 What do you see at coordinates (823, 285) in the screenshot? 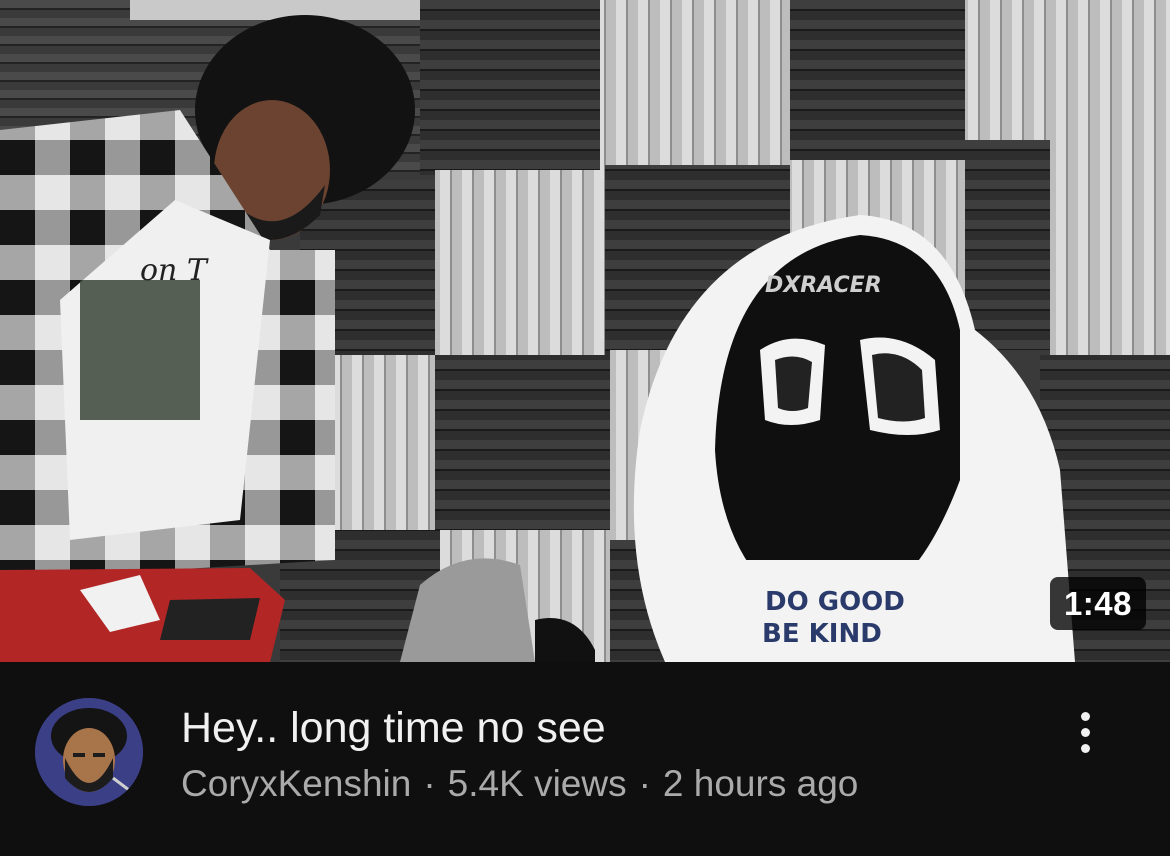
I see `chair-brand: DXRACER` at bounding box center [823, 285].